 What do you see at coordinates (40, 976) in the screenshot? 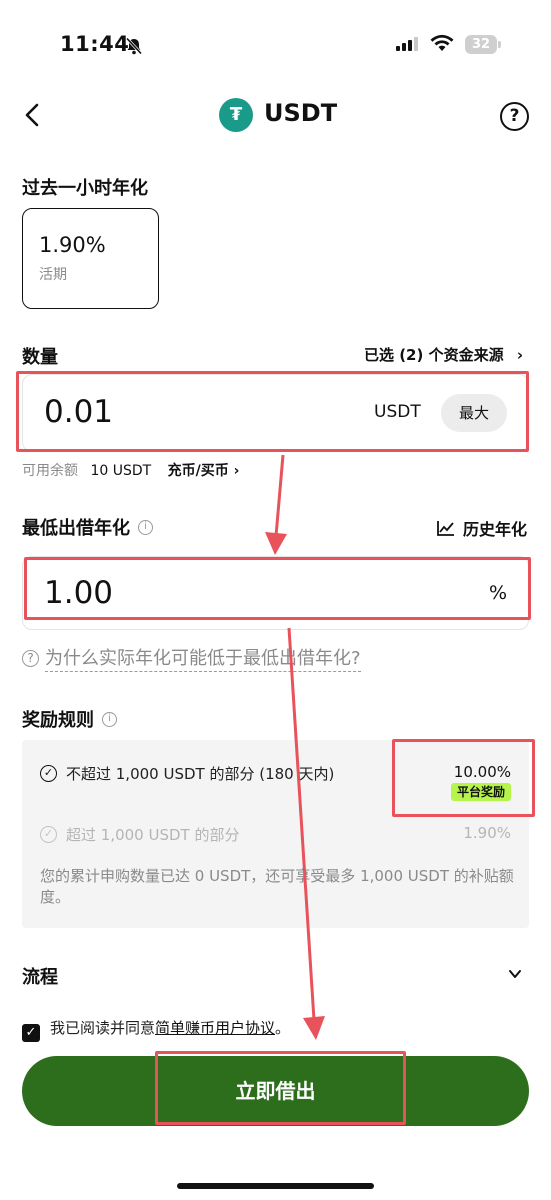
I see `flow-label: 流程` at bounding box center [40, 976].